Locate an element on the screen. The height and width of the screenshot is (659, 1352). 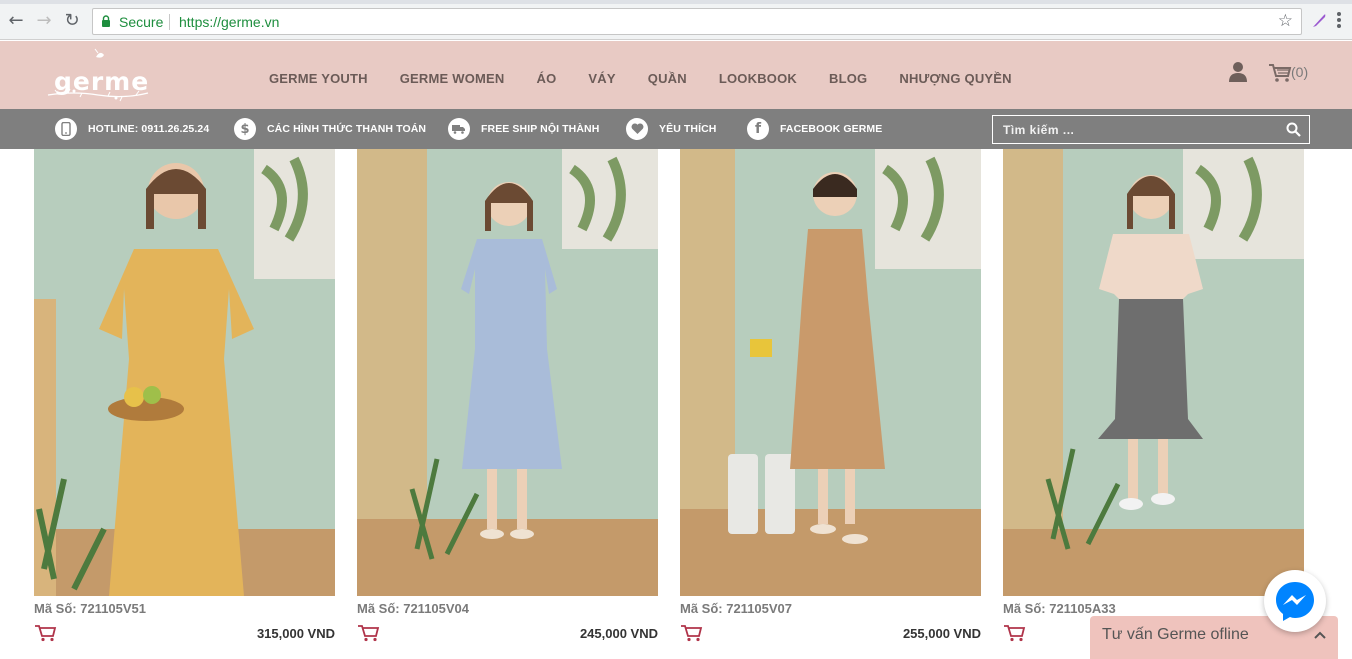
payment-methods-link: $ CÁC HÌNH THỨC THANH TOÁN is located at coordinates (330, 129).